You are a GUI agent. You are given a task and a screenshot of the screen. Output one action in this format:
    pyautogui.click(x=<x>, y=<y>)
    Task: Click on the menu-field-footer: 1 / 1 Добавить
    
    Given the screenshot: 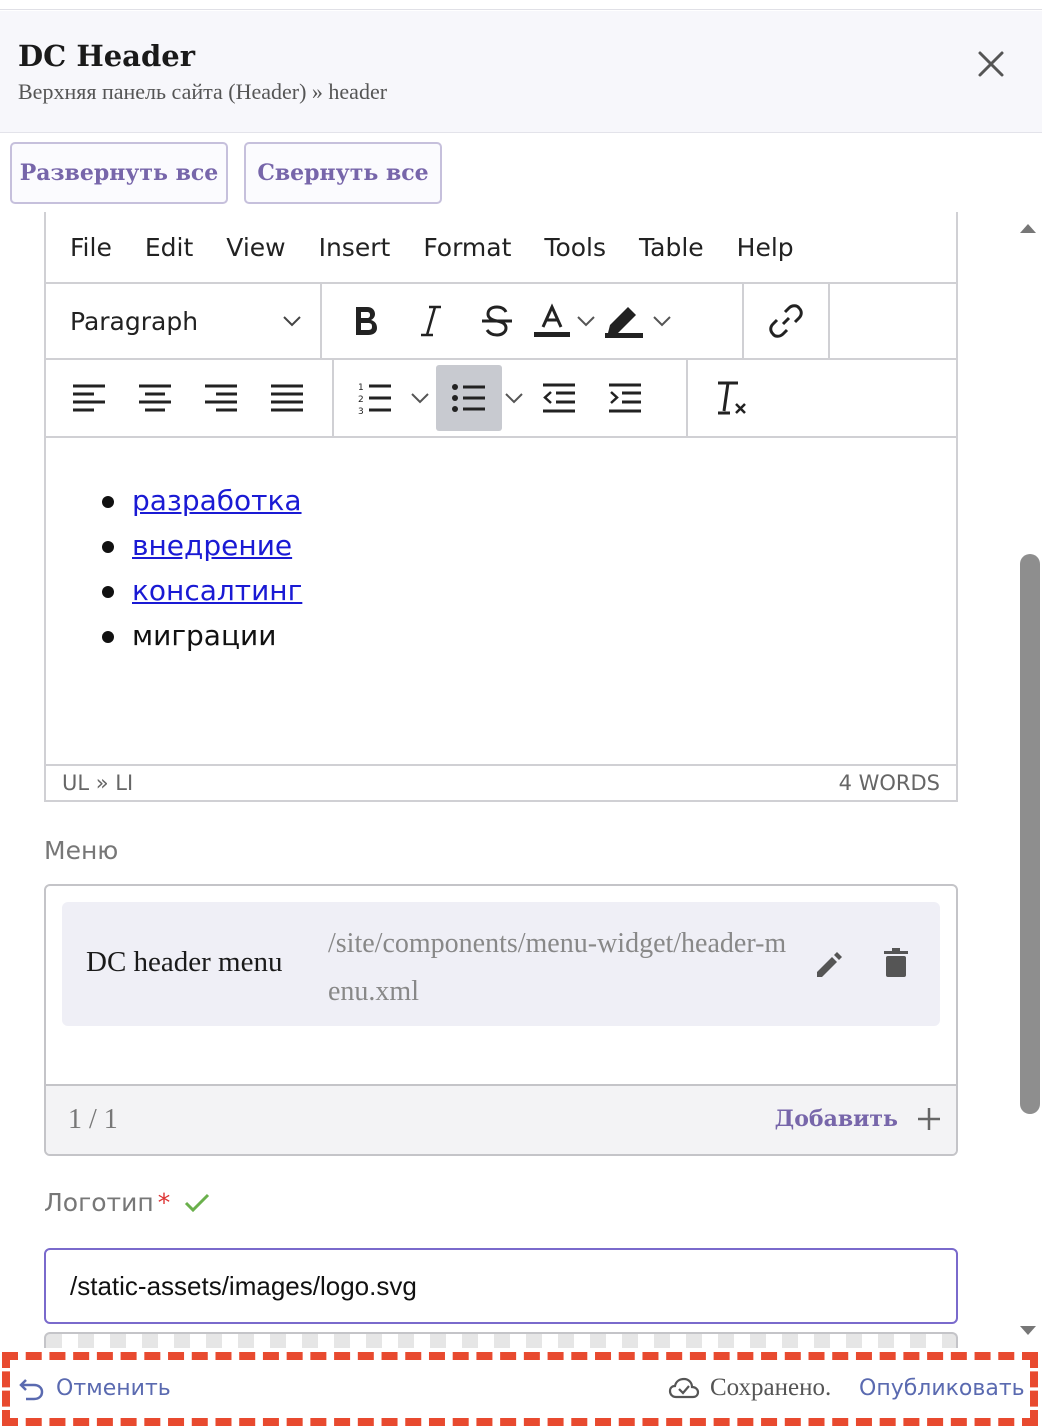 What is the action you would take?
    pyautogui.click(x=501, y=1119)
    